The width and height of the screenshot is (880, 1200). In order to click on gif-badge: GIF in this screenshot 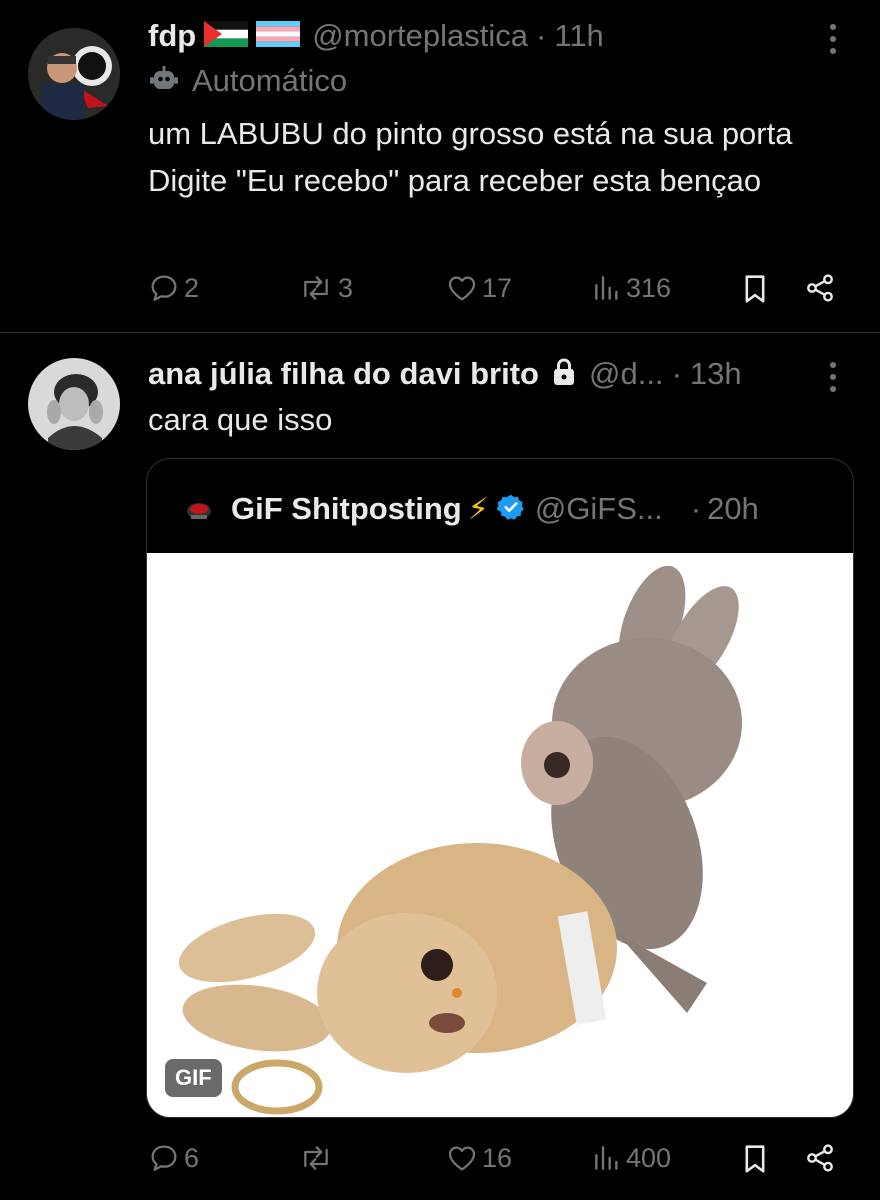, I will do `click(193, 1078)`.